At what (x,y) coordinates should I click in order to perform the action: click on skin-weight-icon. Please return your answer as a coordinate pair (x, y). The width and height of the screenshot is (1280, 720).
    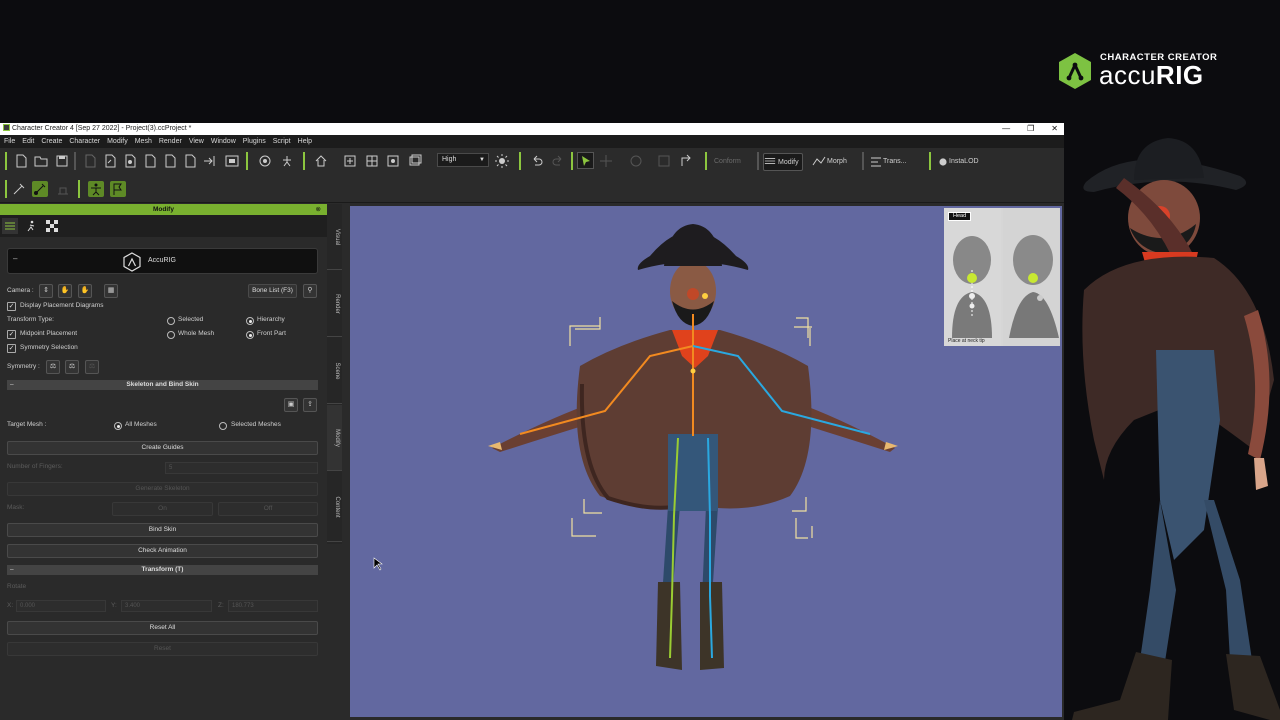
    Looking at the image, I should click on (63, 189).